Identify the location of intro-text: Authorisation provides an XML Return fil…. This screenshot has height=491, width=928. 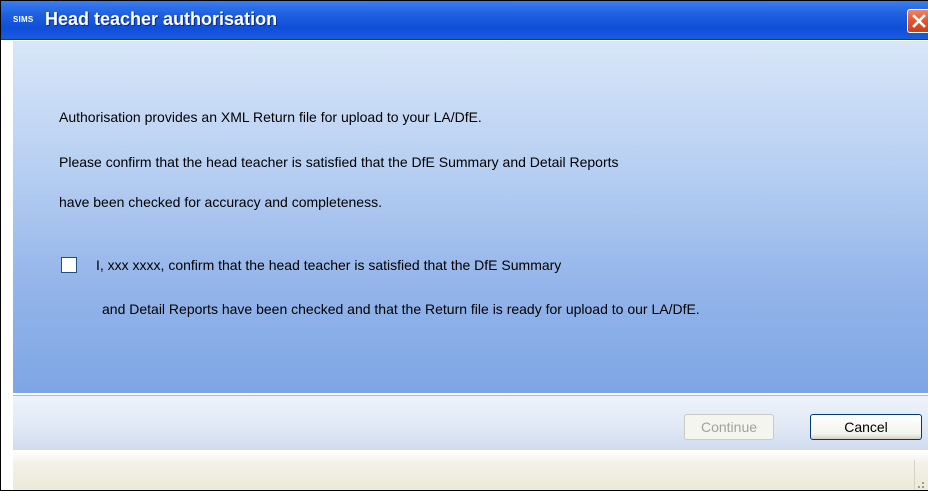
(270, 117).